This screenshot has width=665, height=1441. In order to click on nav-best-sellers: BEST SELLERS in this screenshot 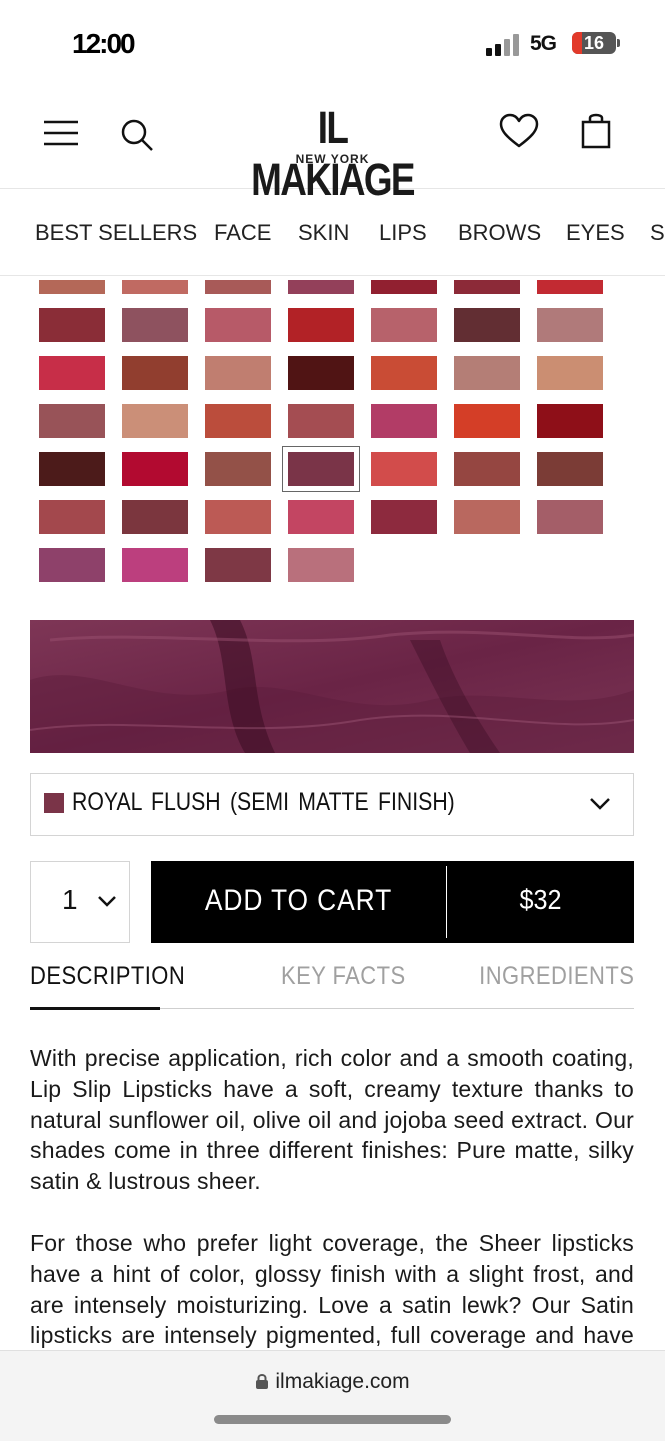, I will do `click(116, 233)`.